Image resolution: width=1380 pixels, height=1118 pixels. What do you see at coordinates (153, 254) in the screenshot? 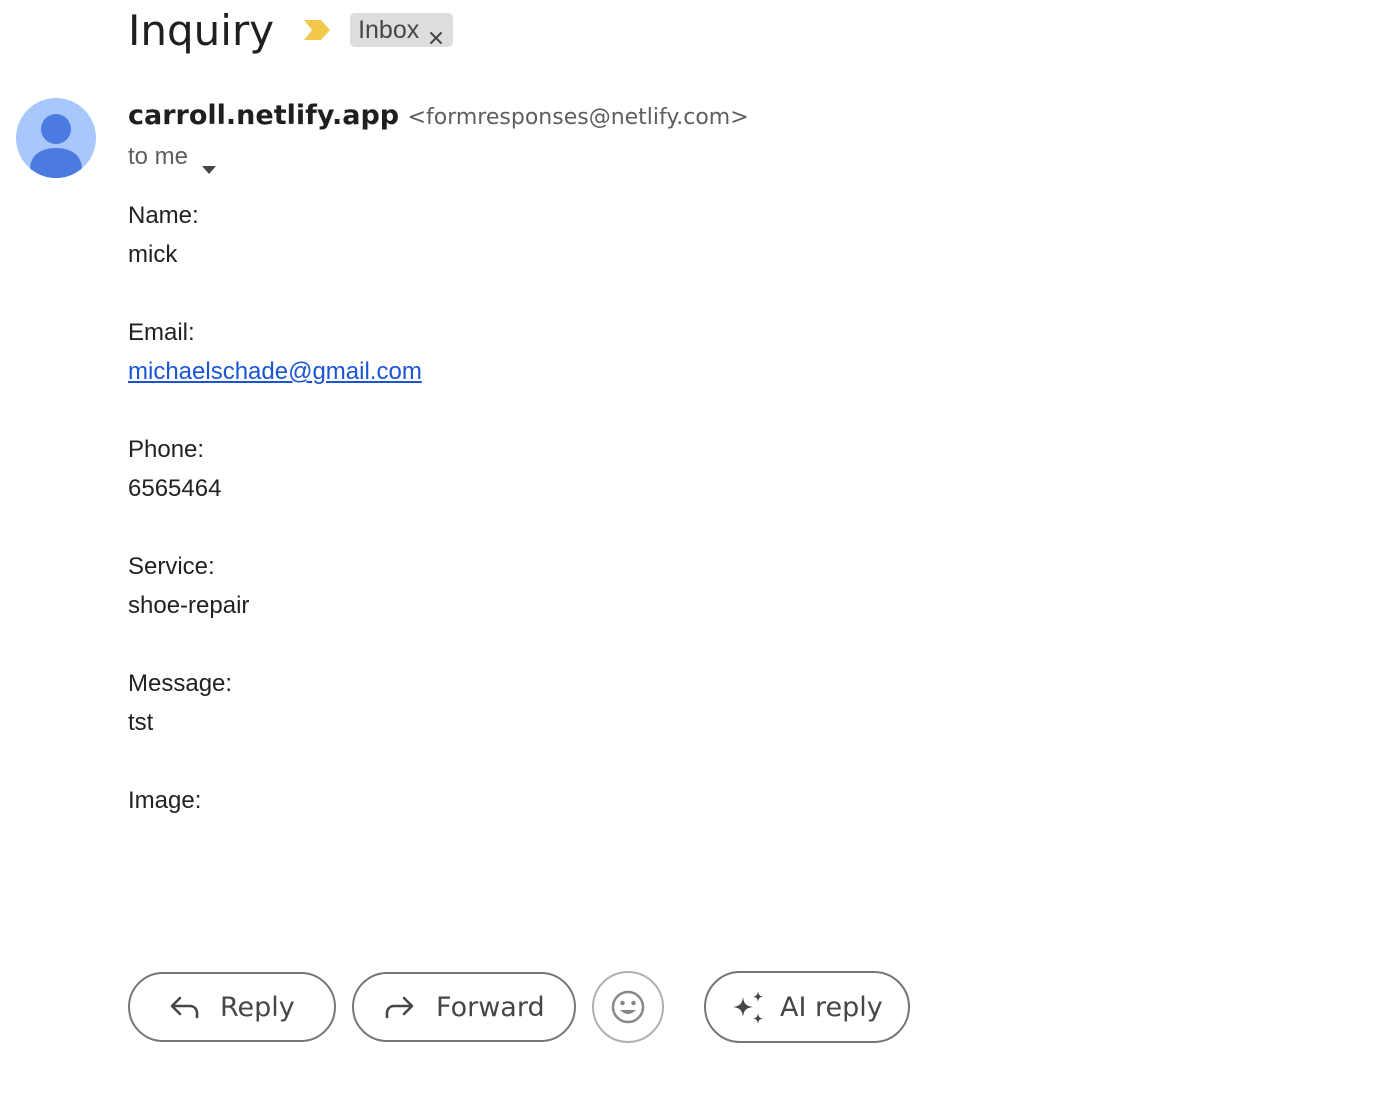
I see `field-value: mick` at bounding box center [153, 254].